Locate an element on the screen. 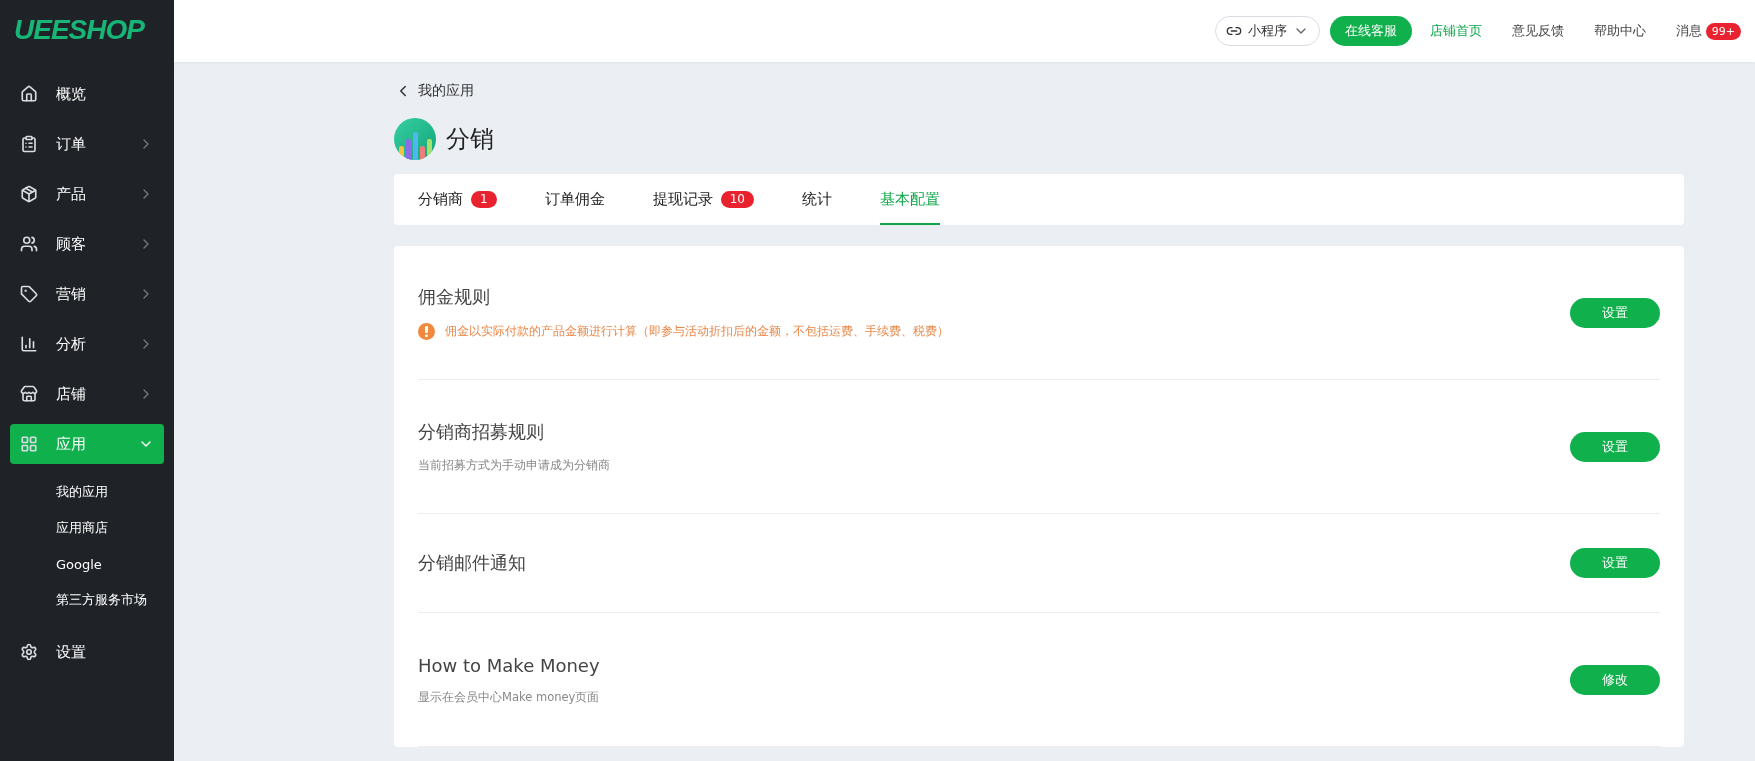 The image size is (1755, 761). warning-icon is located at coordinates (426, 331).